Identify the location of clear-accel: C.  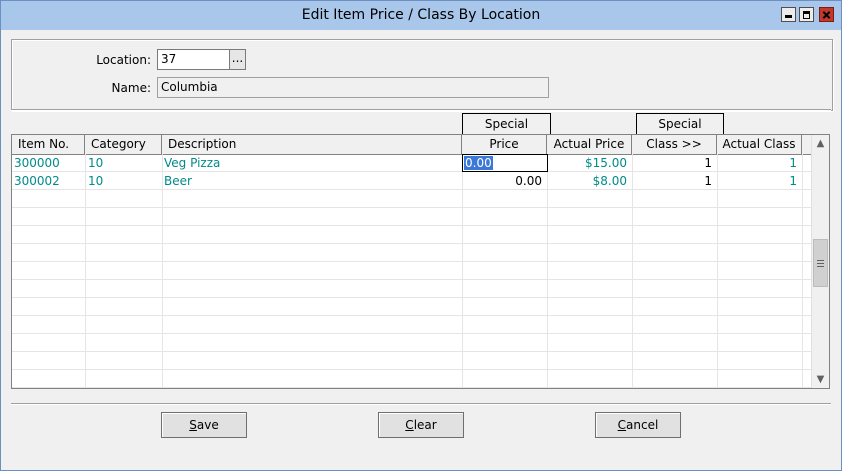
(409, 425).